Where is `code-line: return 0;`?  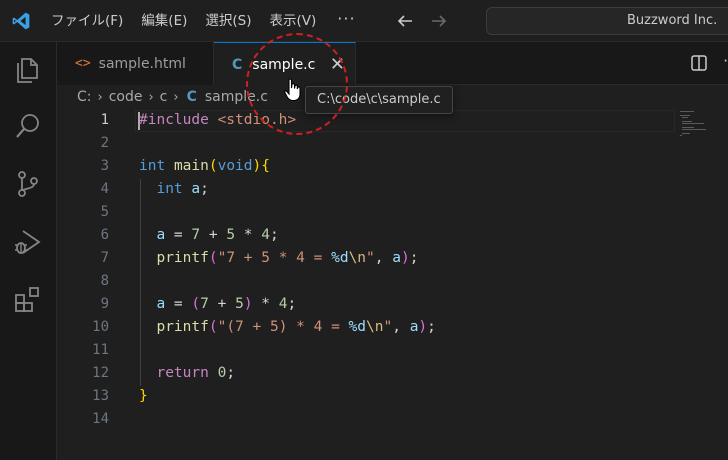
code-line: return 0; is located at coordinates (187, 373).